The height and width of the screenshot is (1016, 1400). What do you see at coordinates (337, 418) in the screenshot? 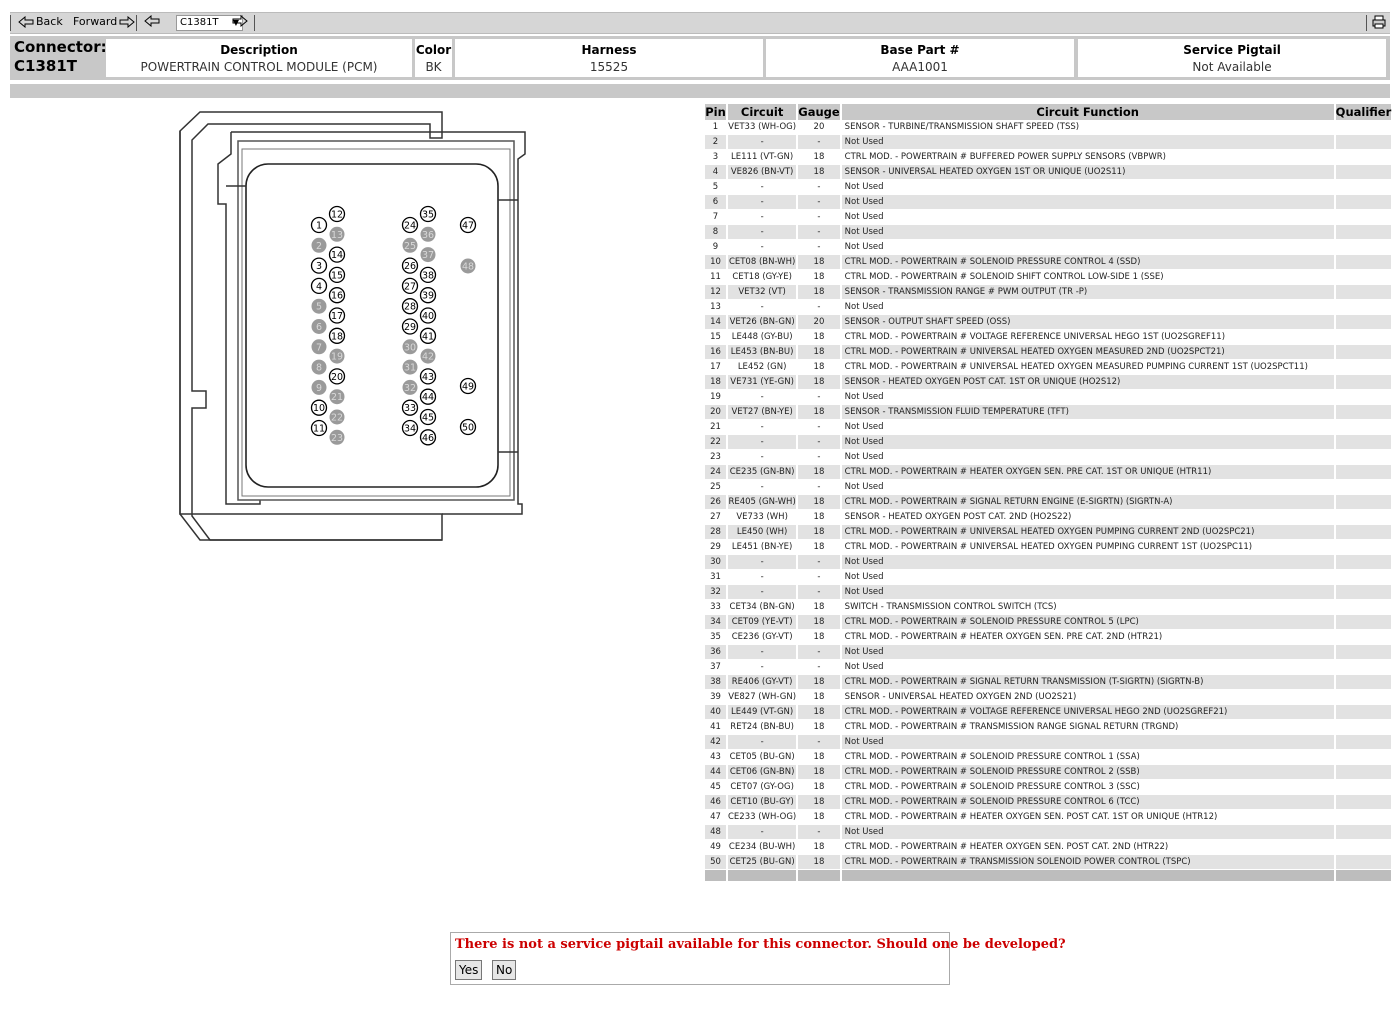
I see `pin-number: 22` at bounding box center [337, 418].